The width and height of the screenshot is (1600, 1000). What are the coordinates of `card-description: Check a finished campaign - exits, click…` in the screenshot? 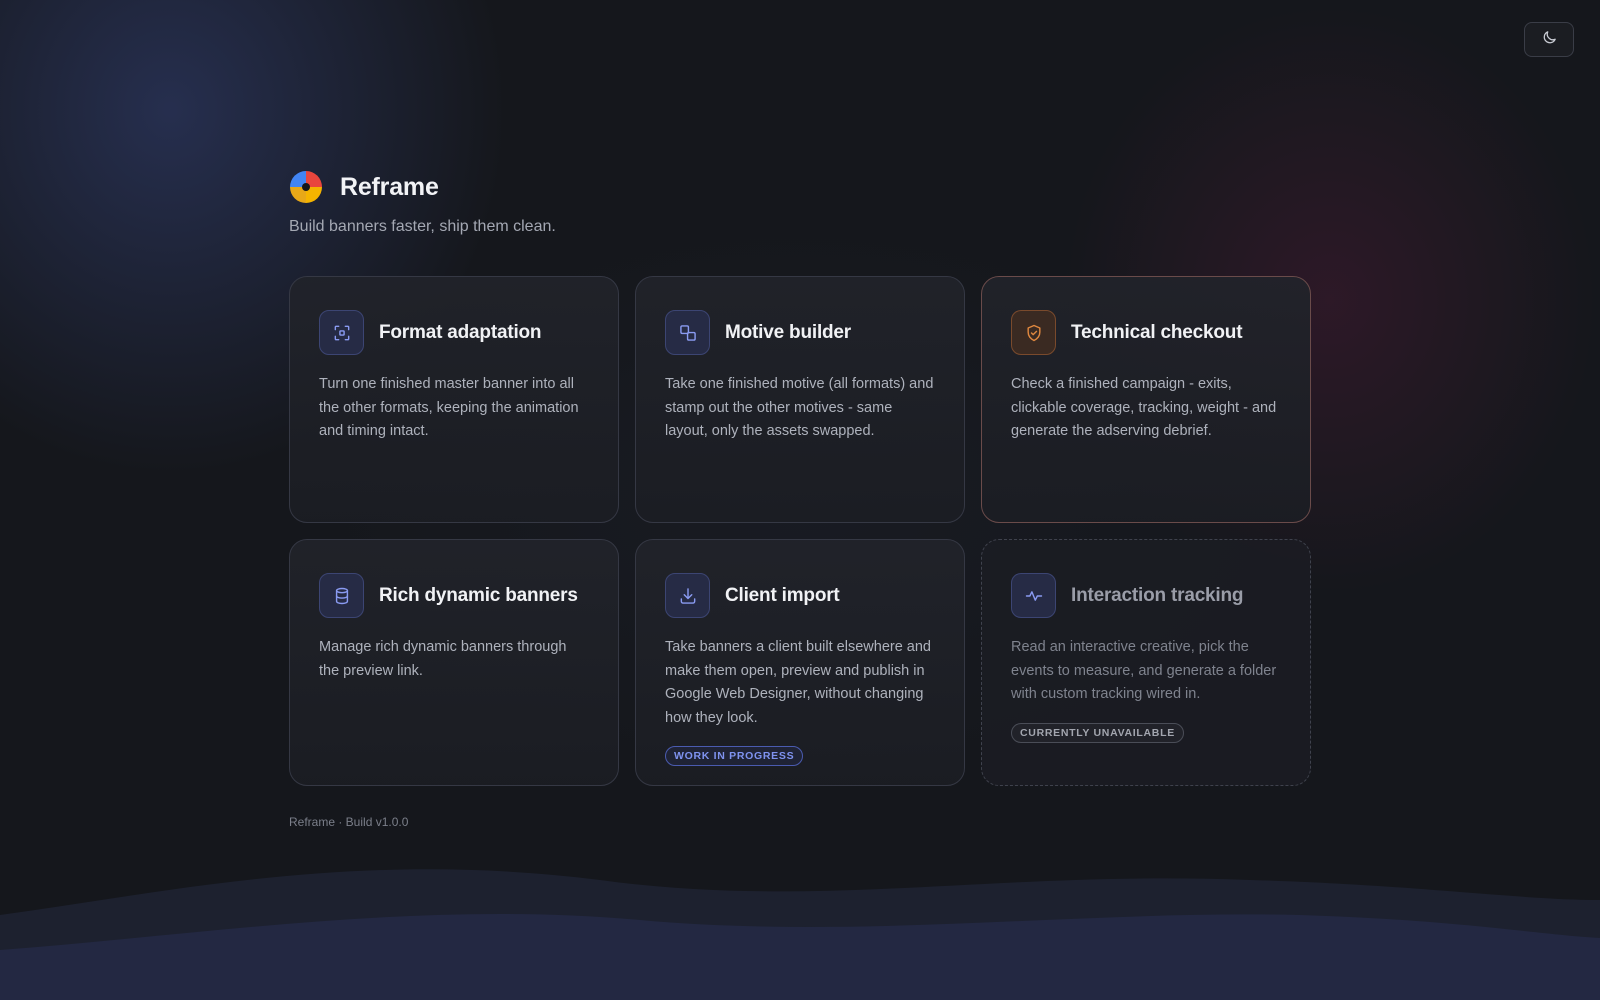 It's located at (1144, 407).